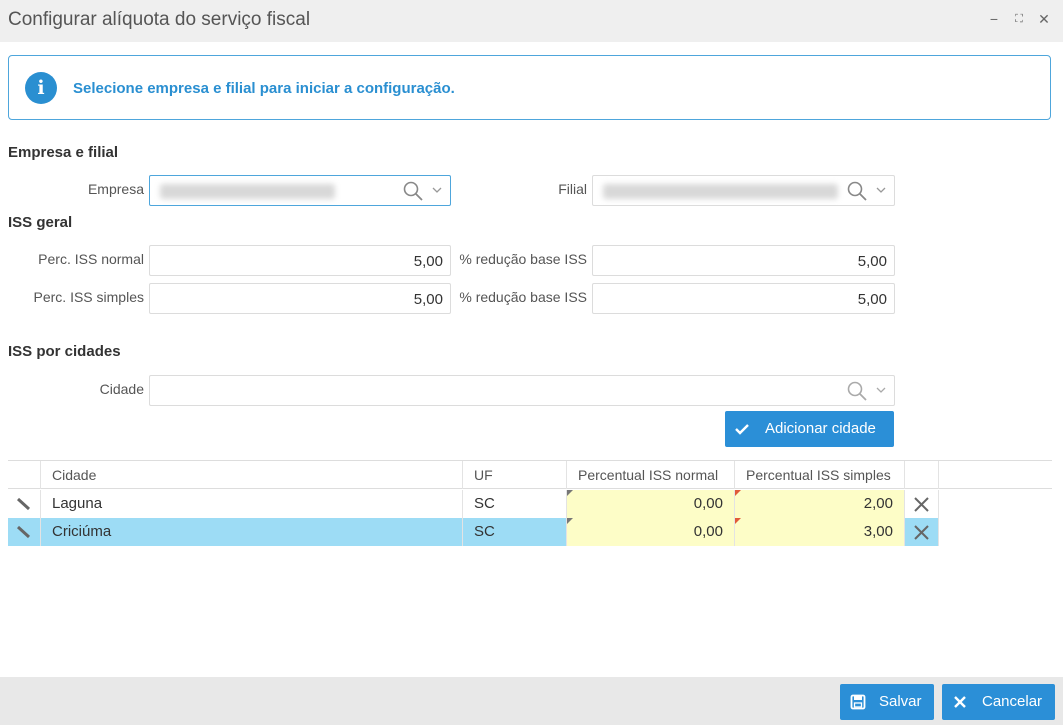  What do you see at coordinates (428, 261) in the screenshot?
I see `perc-iss-normal-value: 5,00` at bounding box center [428, 261].